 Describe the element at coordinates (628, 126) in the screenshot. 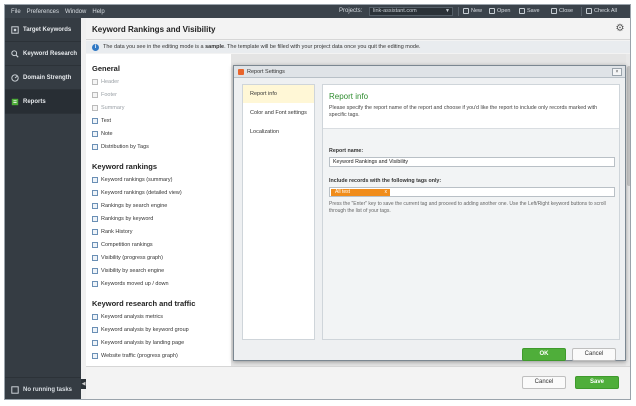

I see `scrollbar-thumb` at that location.